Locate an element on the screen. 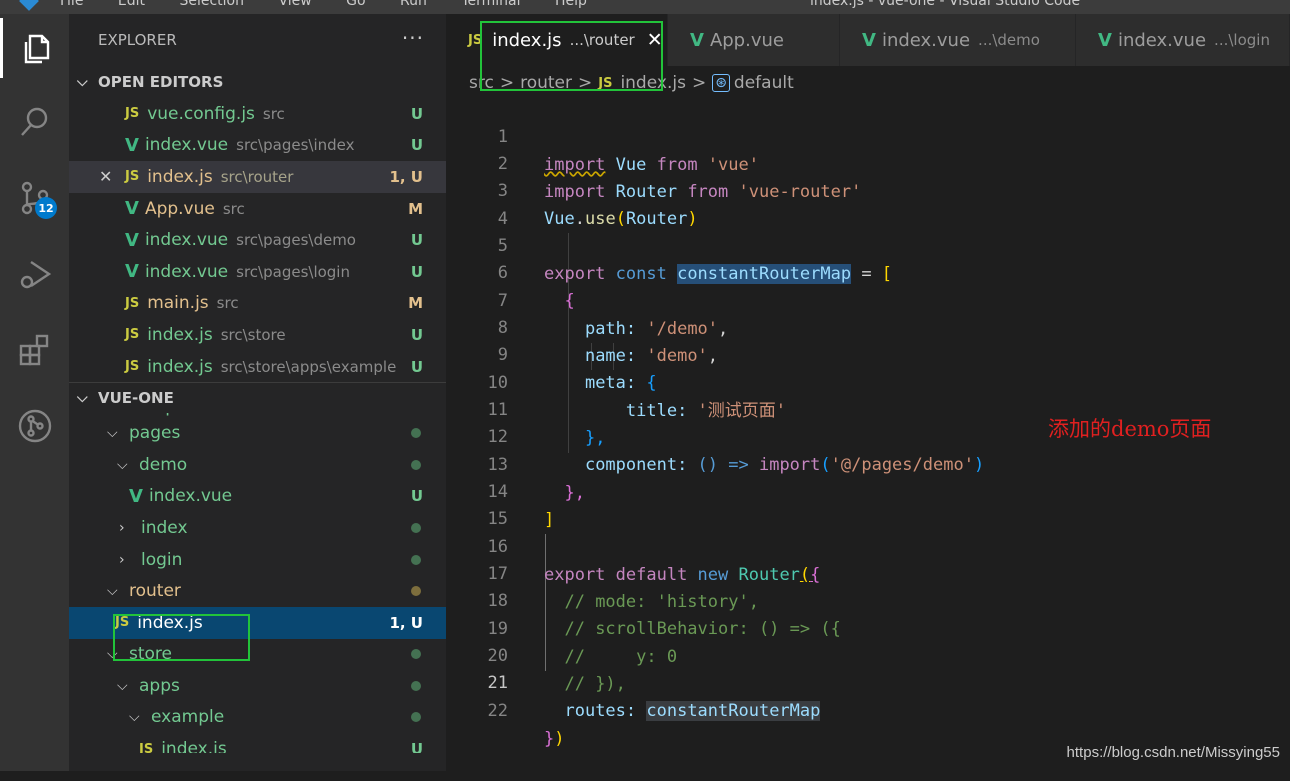  open-editor-item: V index.vue src\pages\demo U is located at coordinates (257, 240).